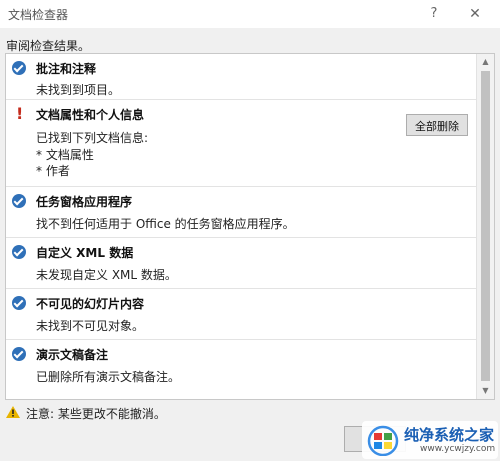 The height and width of the screenshot is (461, 500). I want to click on window-title: 文档检查器, so click(38, 15).